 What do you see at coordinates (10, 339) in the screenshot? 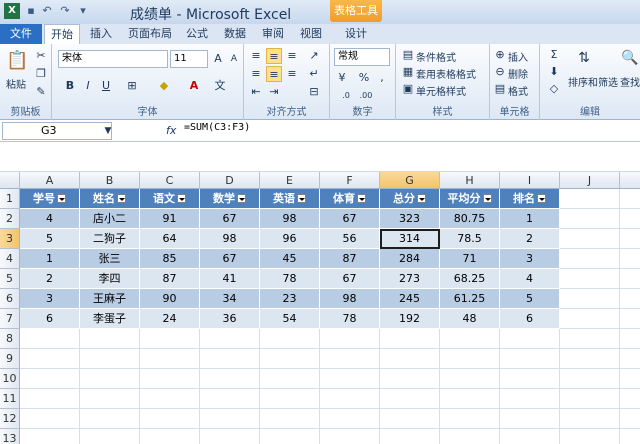
I see `row-header-8: 8` at bounding box center [10, 339].